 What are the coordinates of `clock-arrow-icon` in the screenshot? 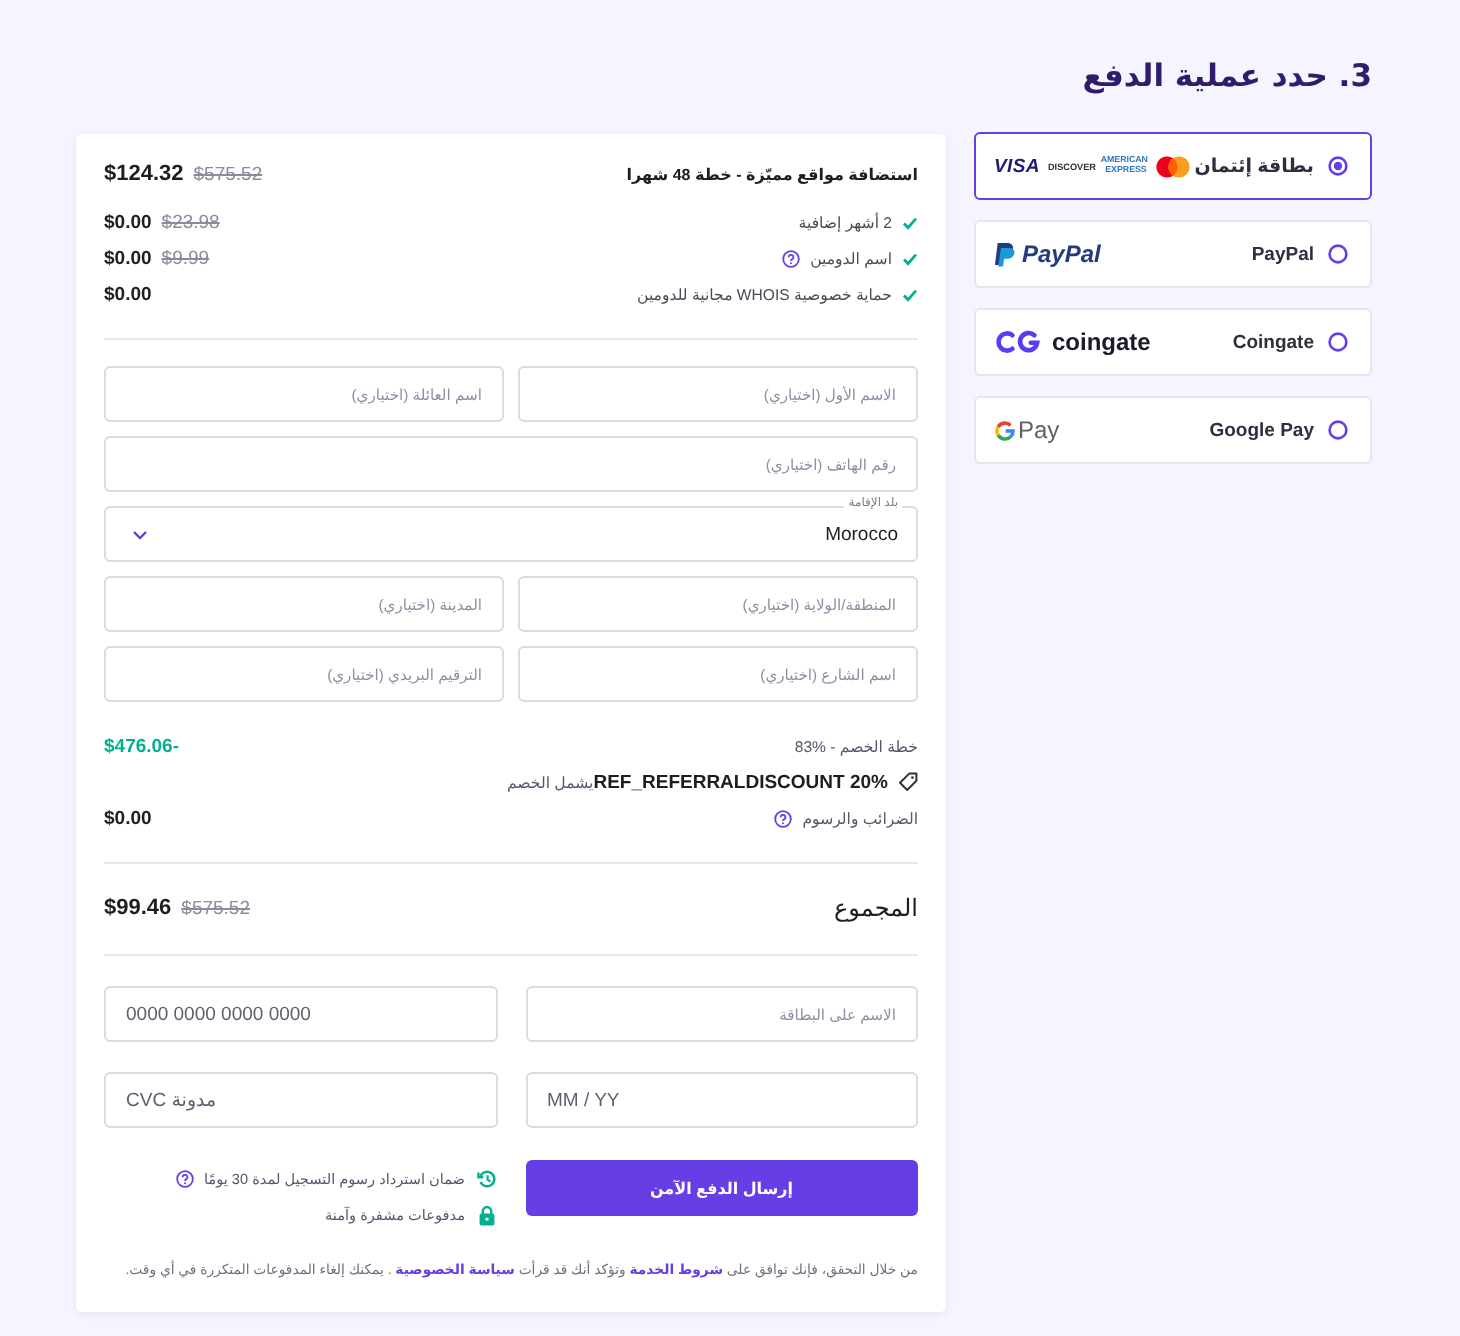 It's located at (486, 1178).